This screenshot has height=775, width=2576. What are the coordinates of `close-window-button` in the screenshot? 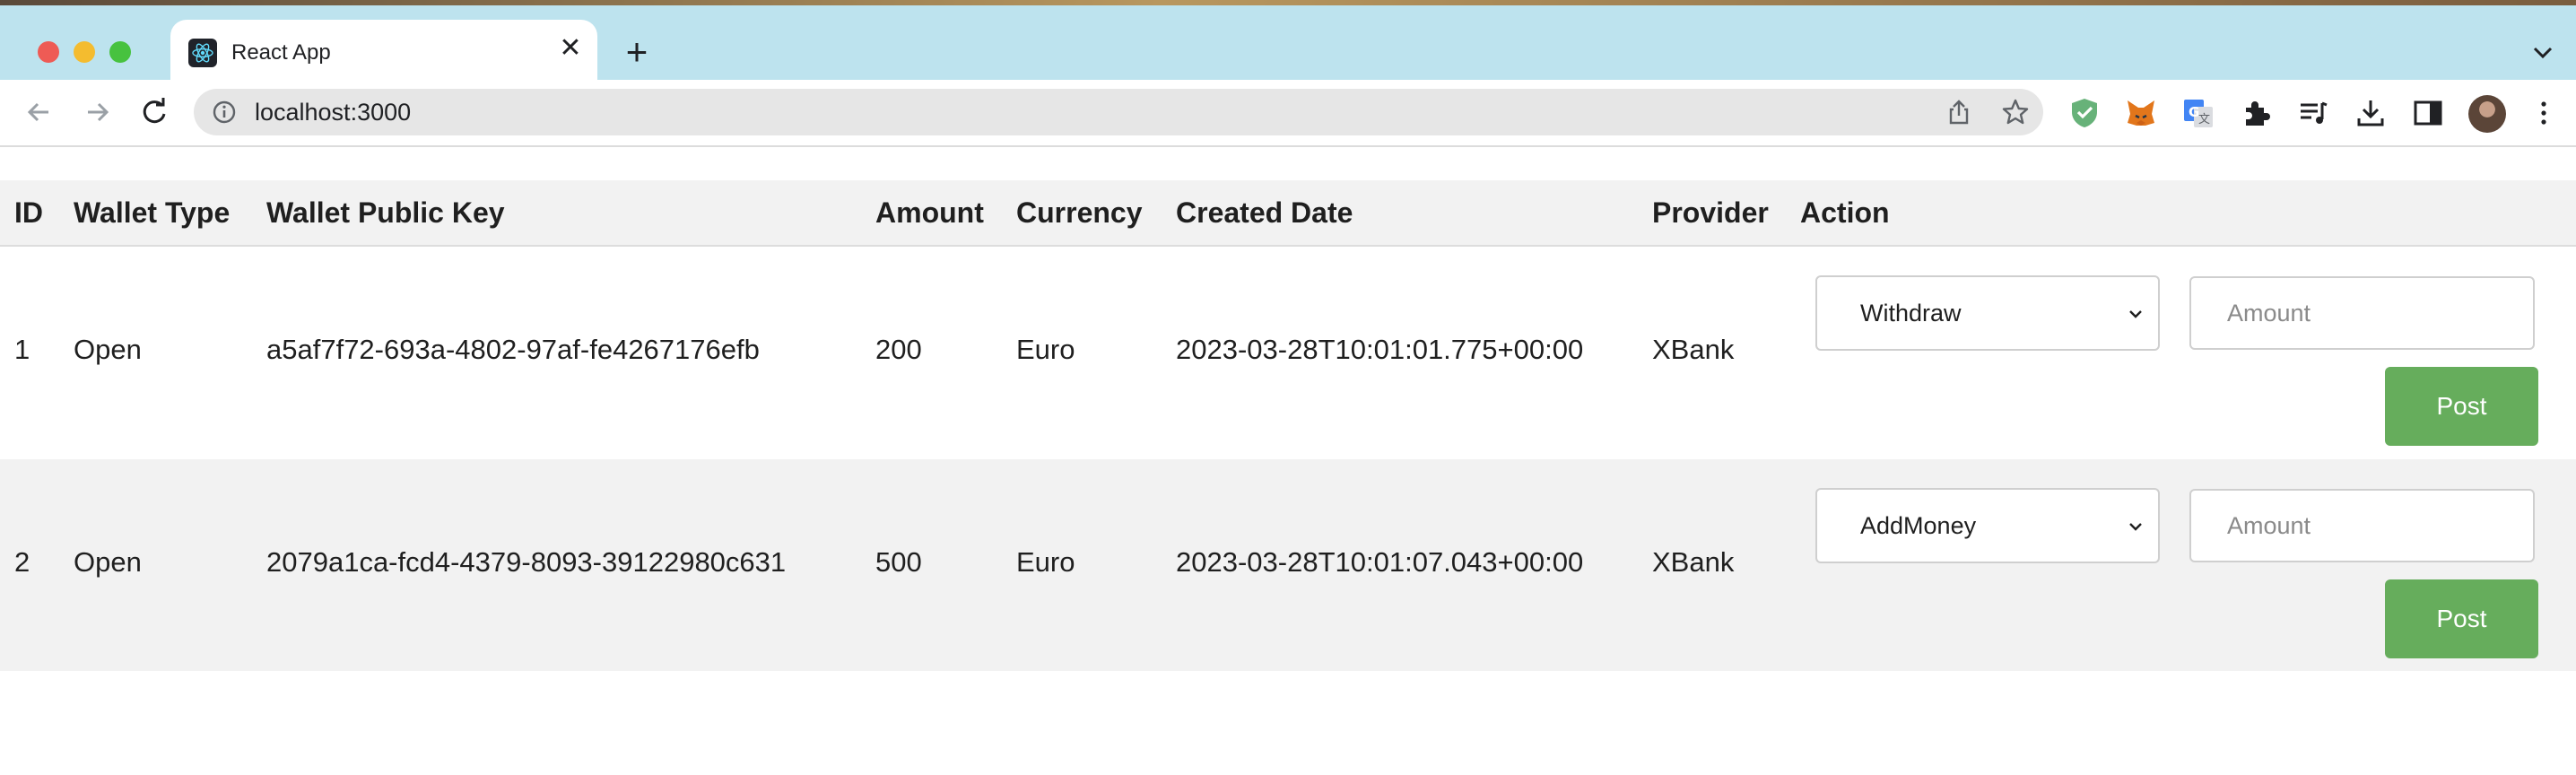 It's located at (48, 52).